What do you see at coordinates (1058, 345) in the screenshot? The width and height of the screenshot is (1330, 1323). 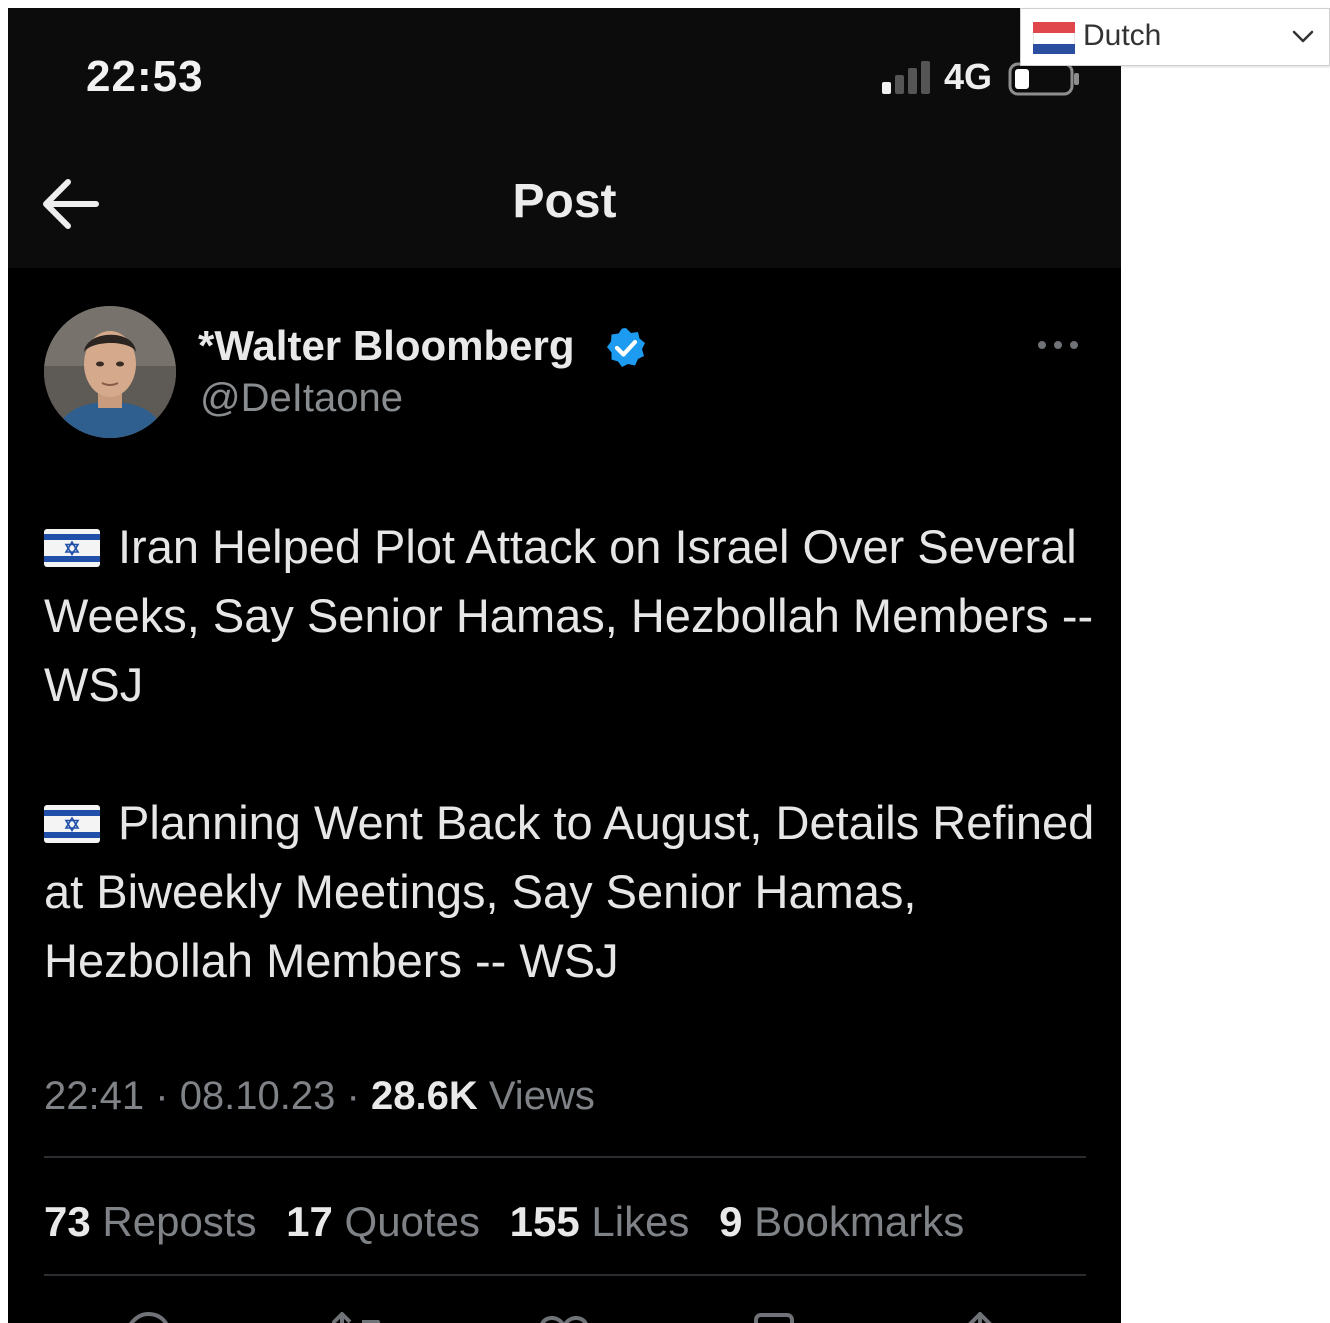 I see `more-options-icon` at bounding box center [1058, 345].